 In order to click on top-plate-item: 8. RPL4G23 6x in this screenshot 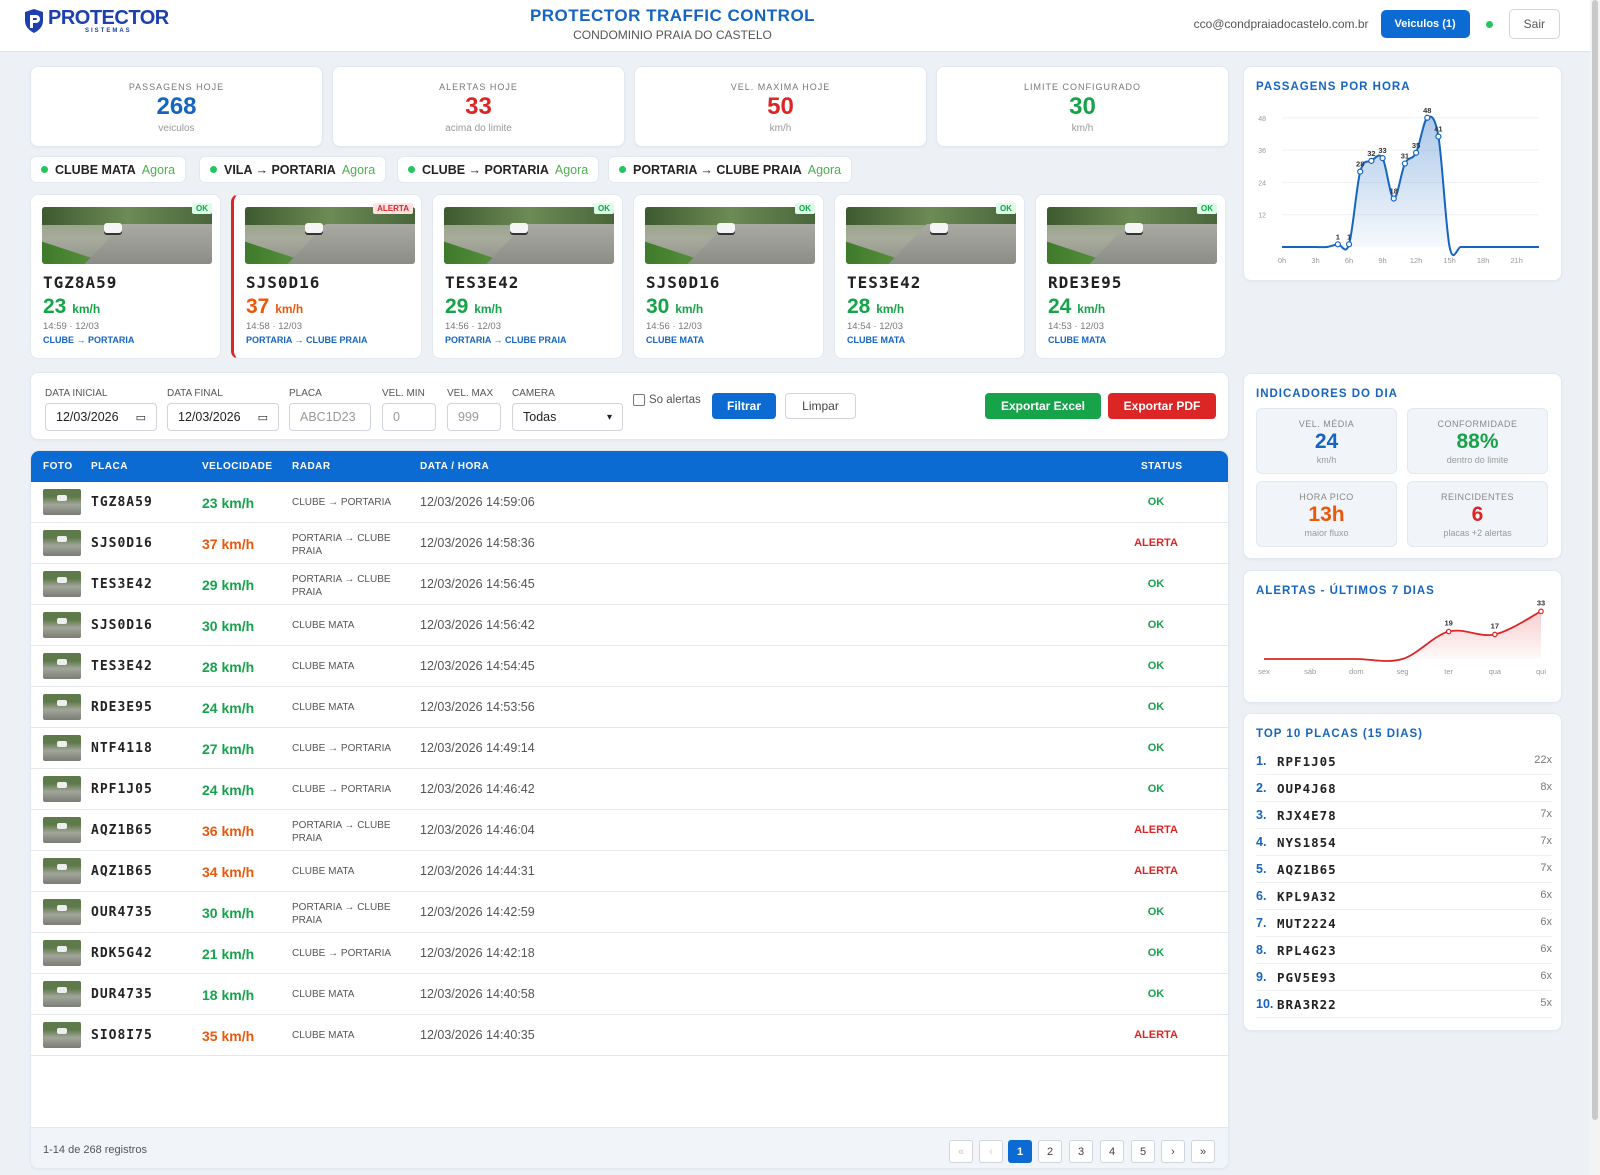, I will do `click(1404, 950)`.